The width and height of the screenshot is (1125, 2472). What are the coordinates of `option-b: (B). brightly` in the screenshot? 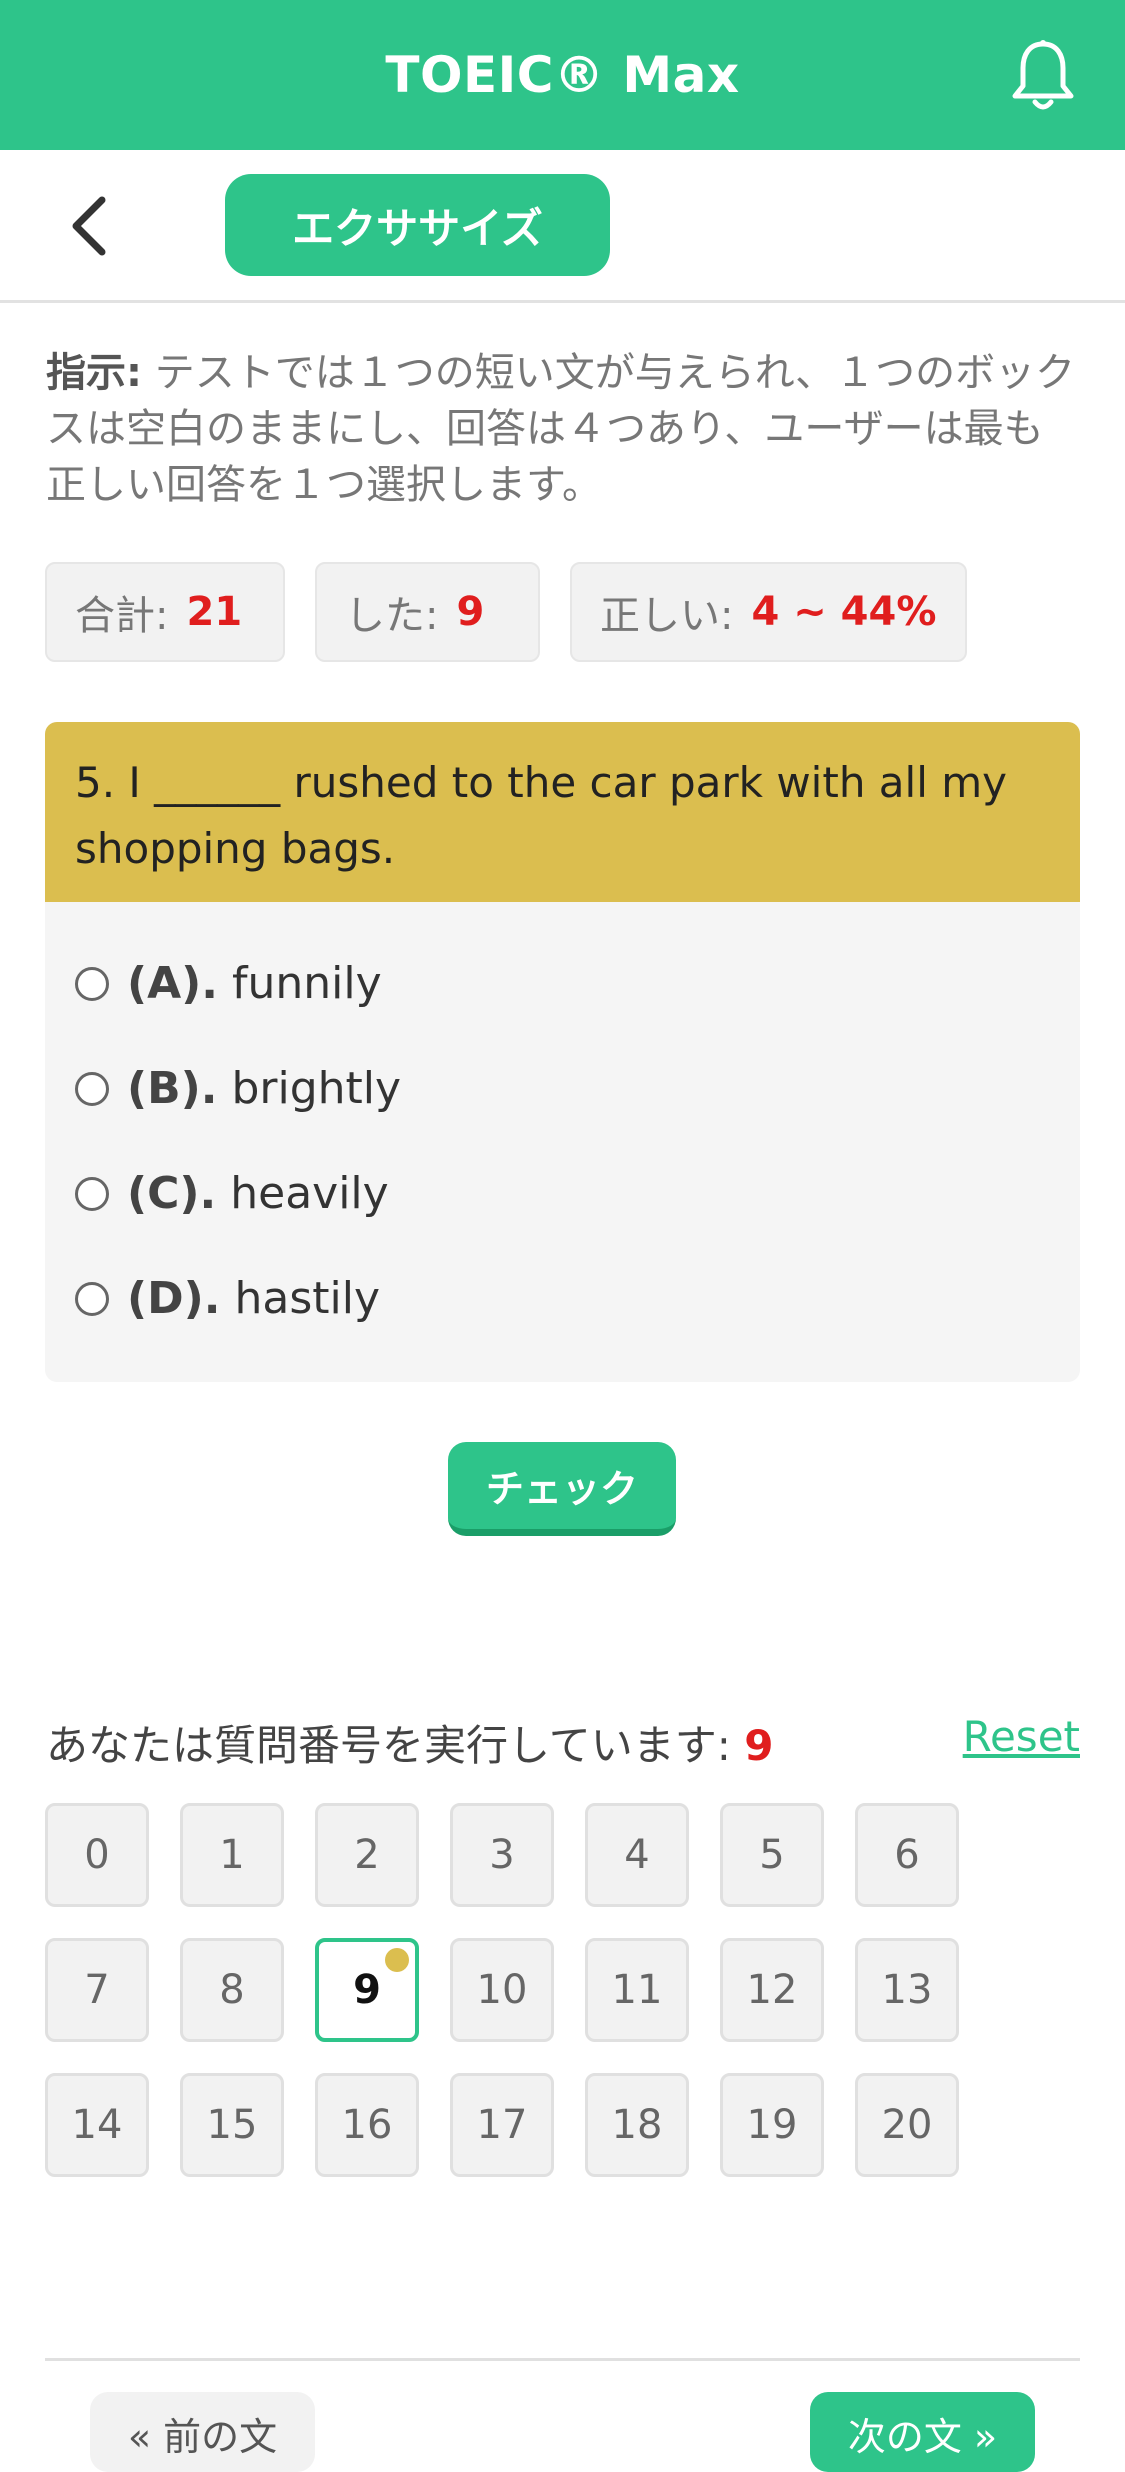 It's located at (238, 1088).